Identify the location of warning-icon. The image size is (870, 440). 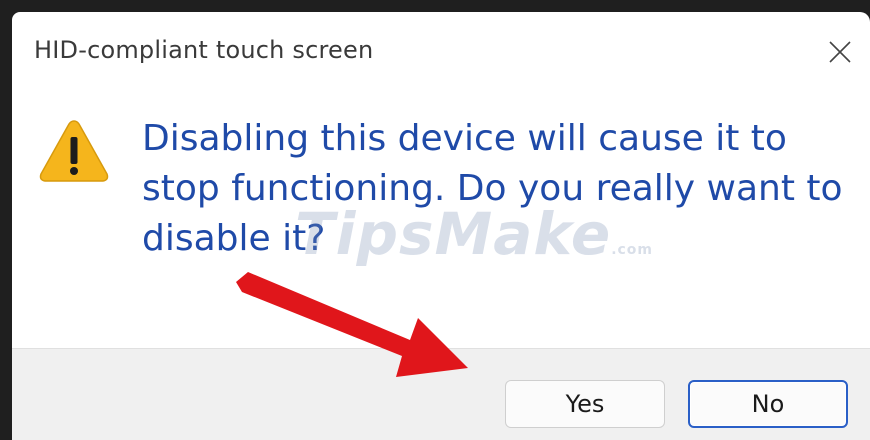
(74, 151).